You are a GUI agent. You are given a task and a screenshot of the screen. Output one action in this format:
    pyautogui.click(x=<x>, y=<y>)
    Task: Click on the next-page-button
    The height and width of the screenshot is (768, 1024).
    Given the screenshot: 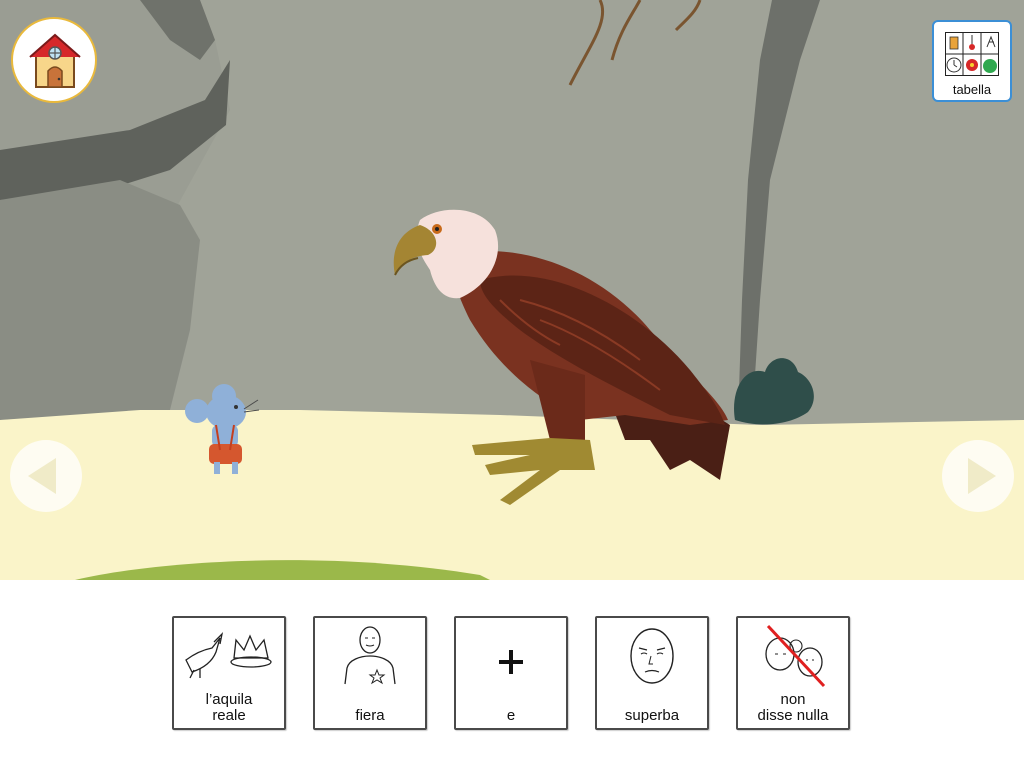 What is the action you would take?
    pyautogui.click(x=978, y=476)
    